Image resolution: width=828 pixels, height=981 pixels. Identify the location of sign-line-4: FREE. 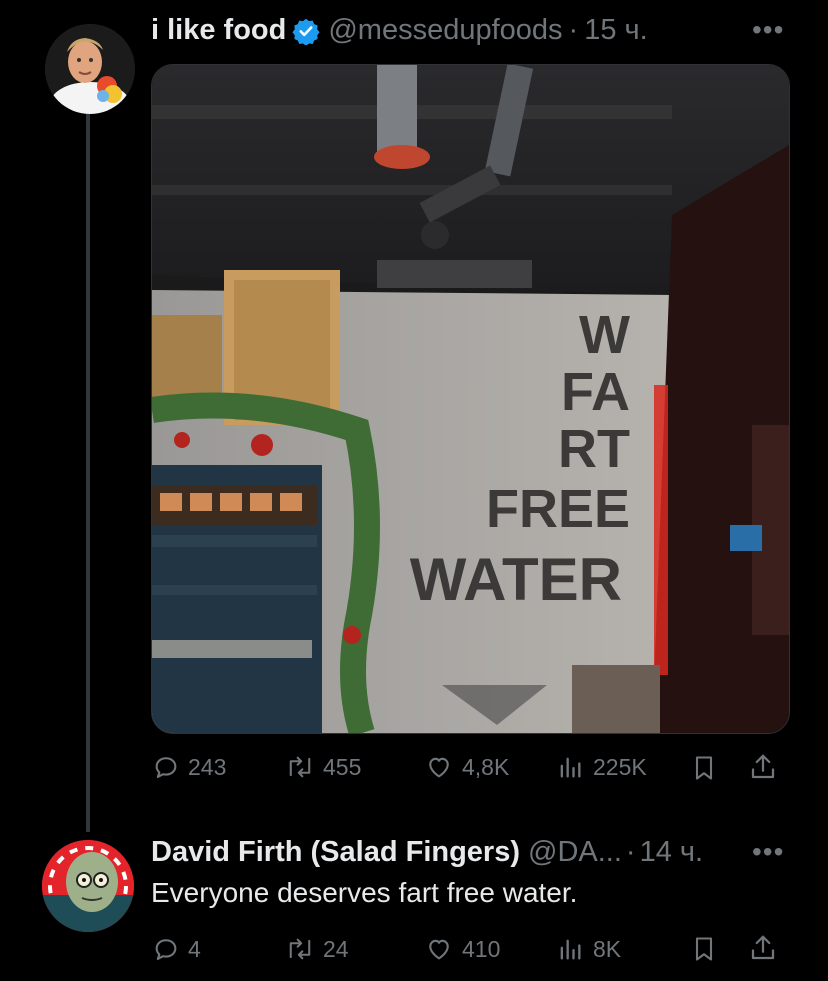
(558, 509).